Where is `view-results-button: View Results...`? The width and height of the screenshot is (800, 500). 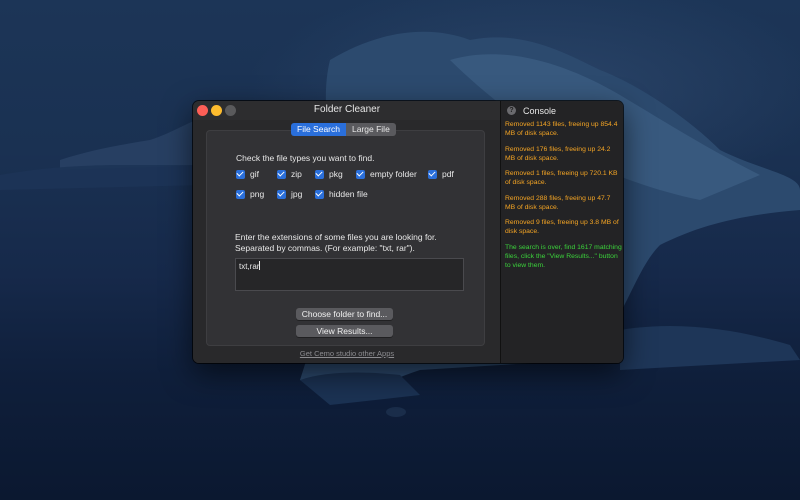
view-results-button: View Results... is located at coordinates (344, 331).